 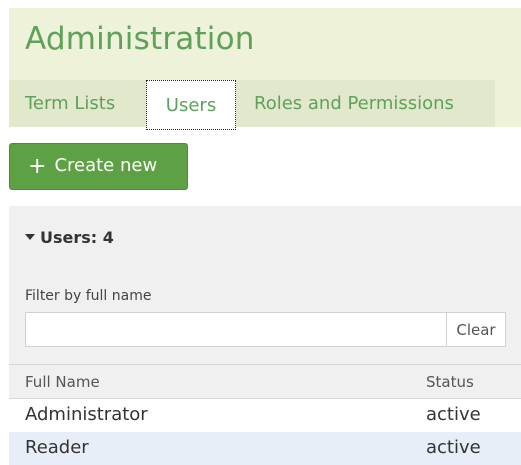 What do you see at coordinates (450, 382) in the screenshot?
I see `column-header-status: Status` at bounding box center [450, 382].